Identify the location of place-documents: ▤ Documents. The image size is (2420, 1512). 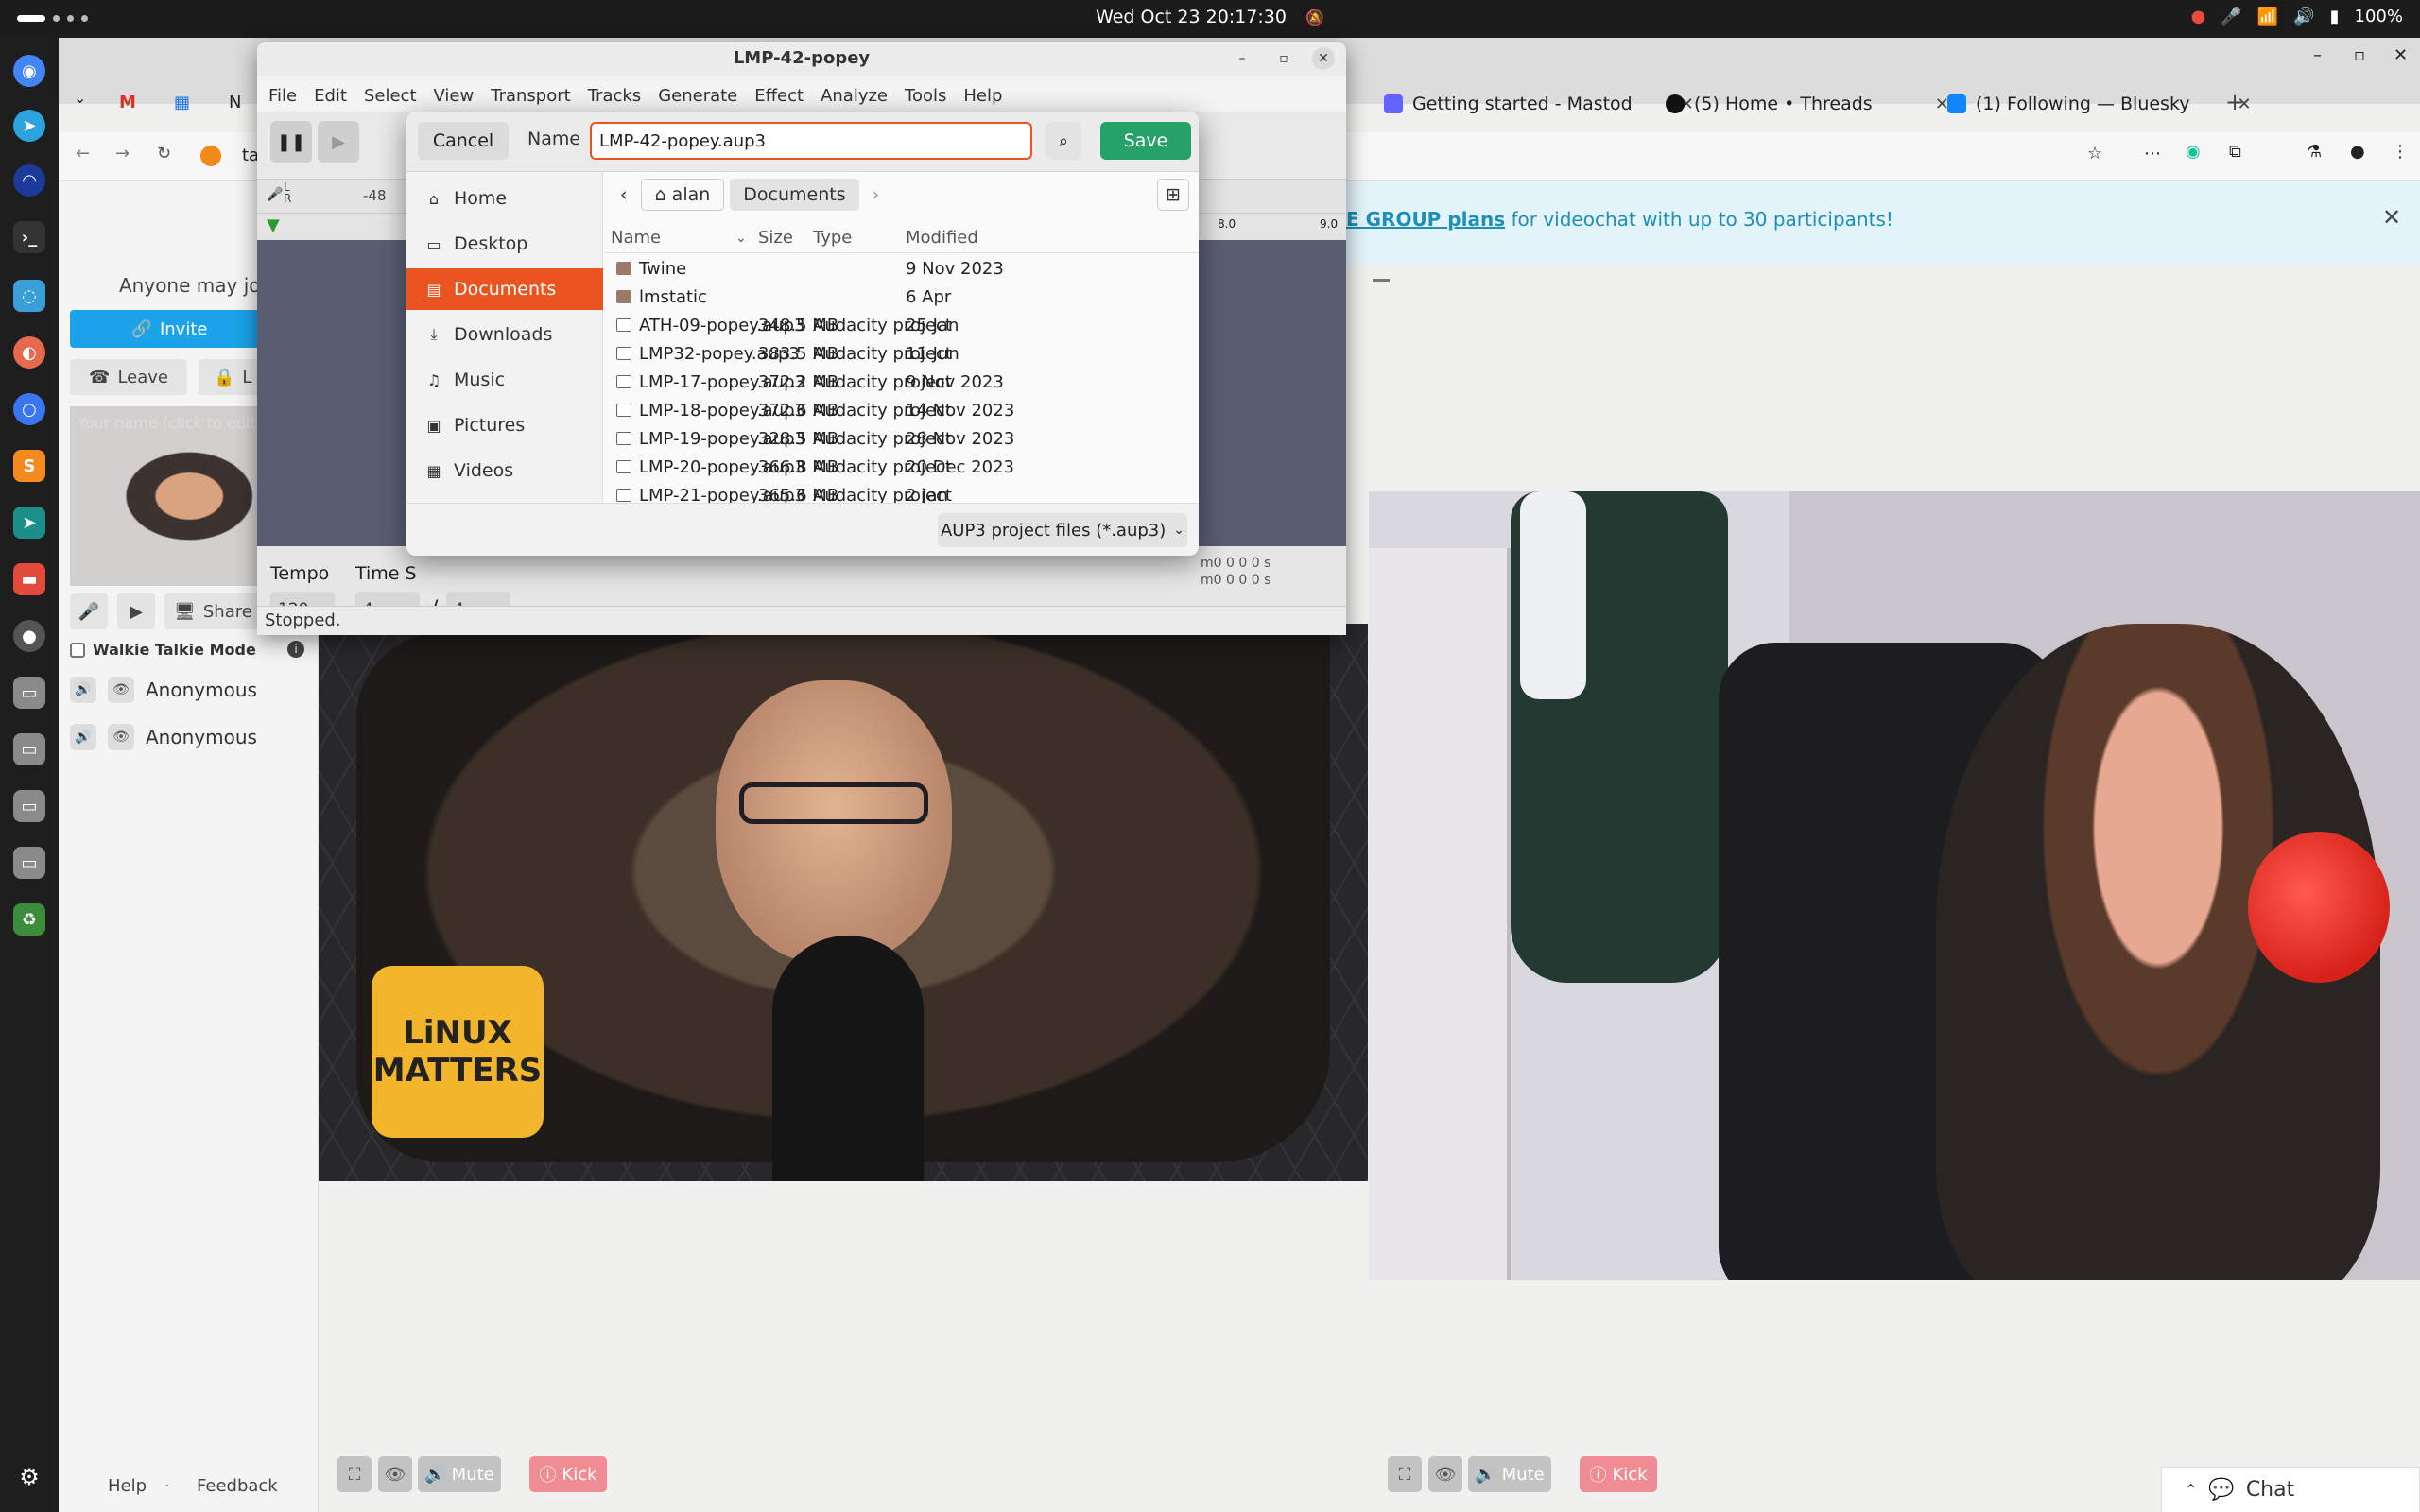
(504, 289).